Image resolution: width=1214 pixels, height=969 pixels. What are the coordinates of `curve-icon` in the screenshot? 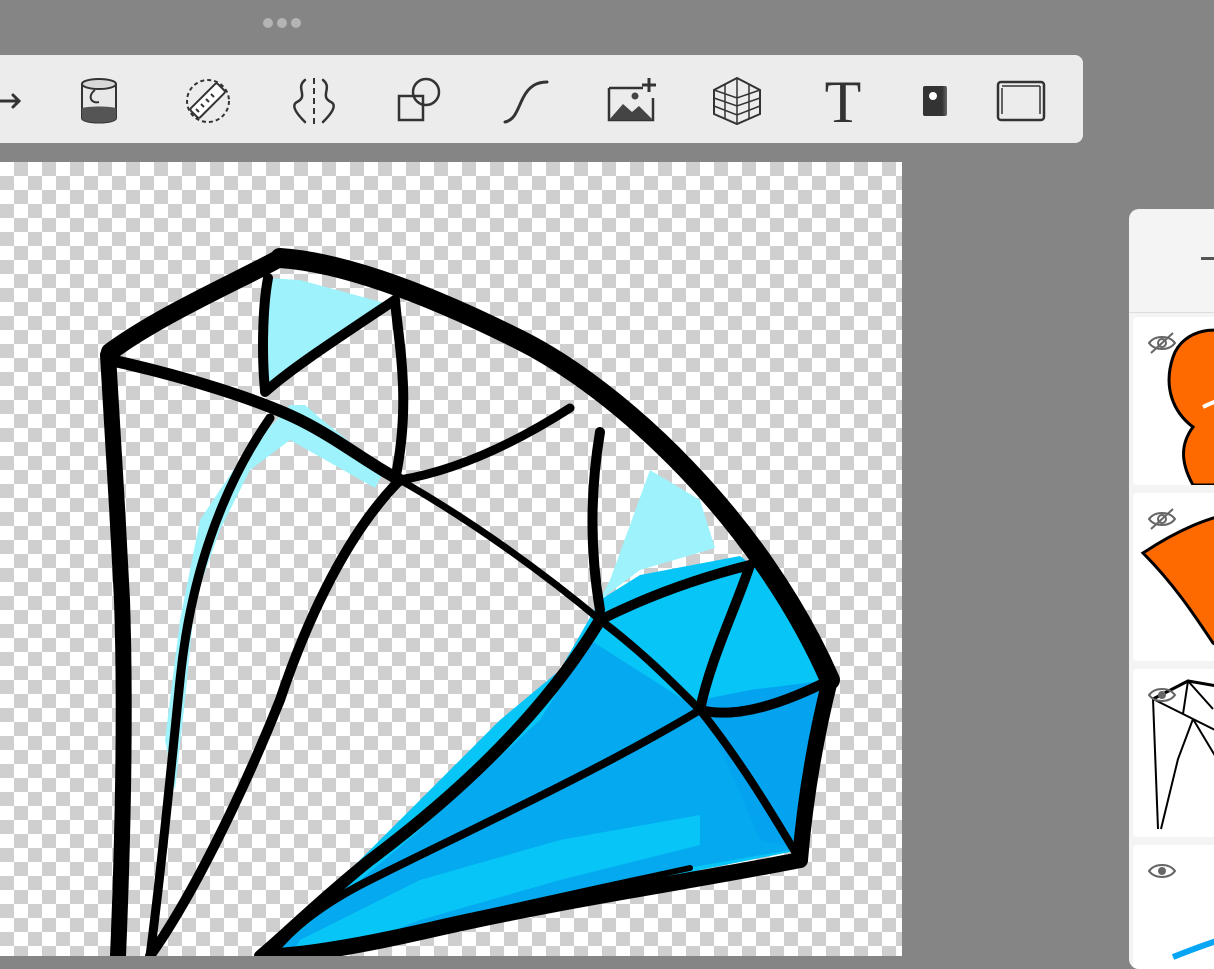 It's located at (526, 101).